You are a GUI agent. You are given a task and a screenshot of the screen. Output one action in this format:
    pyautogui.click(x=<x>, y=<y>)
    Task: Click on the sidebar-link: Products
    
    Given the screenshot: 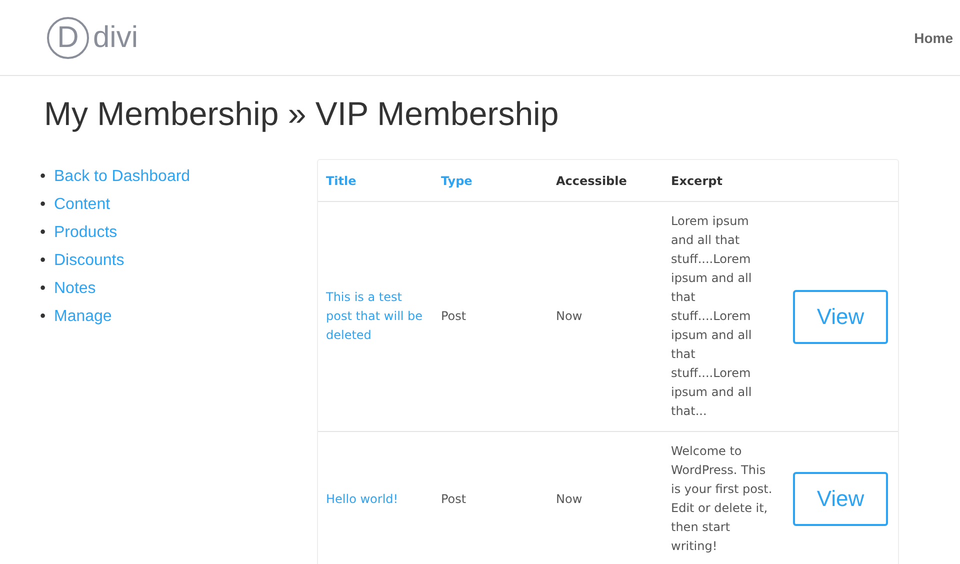 What is the action you would take?
    pyautogui.click(x=86, y=232)
    